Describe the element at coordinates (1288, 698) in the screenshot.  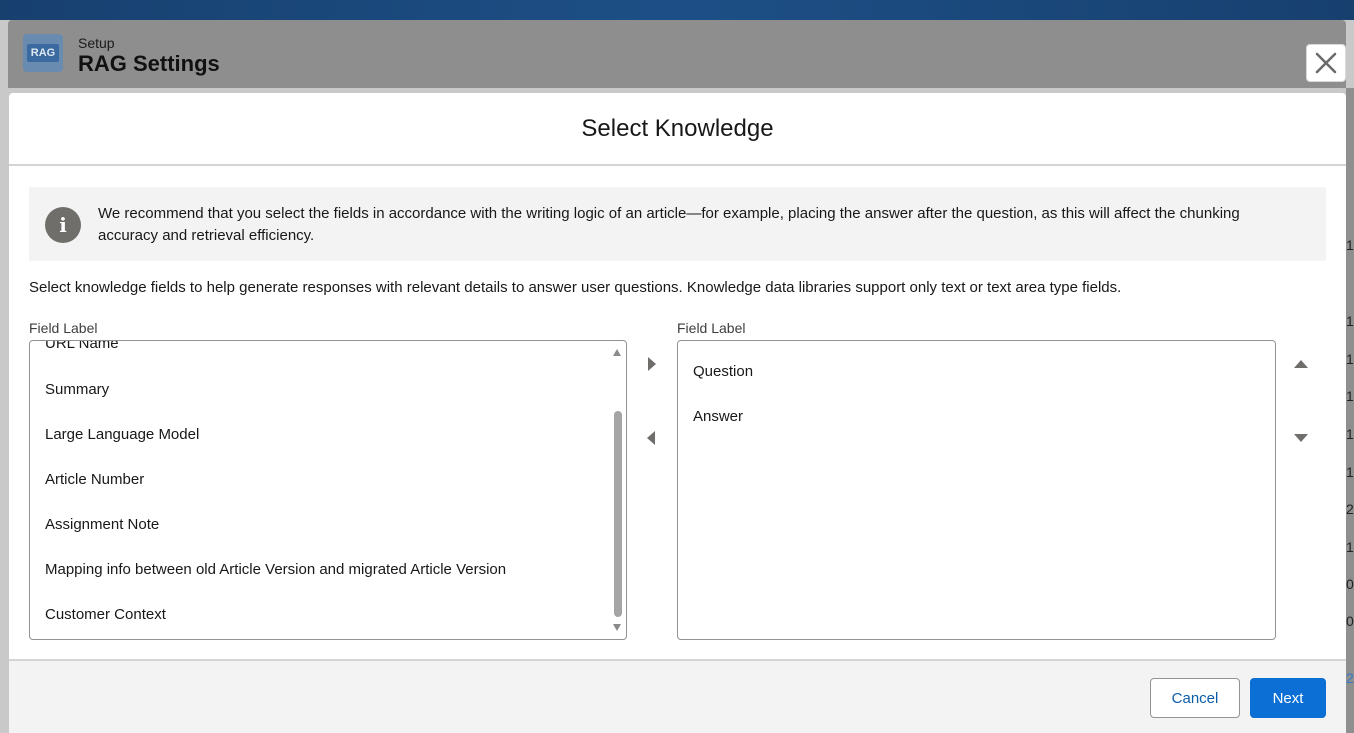
I see `next-button: Next` at that location.